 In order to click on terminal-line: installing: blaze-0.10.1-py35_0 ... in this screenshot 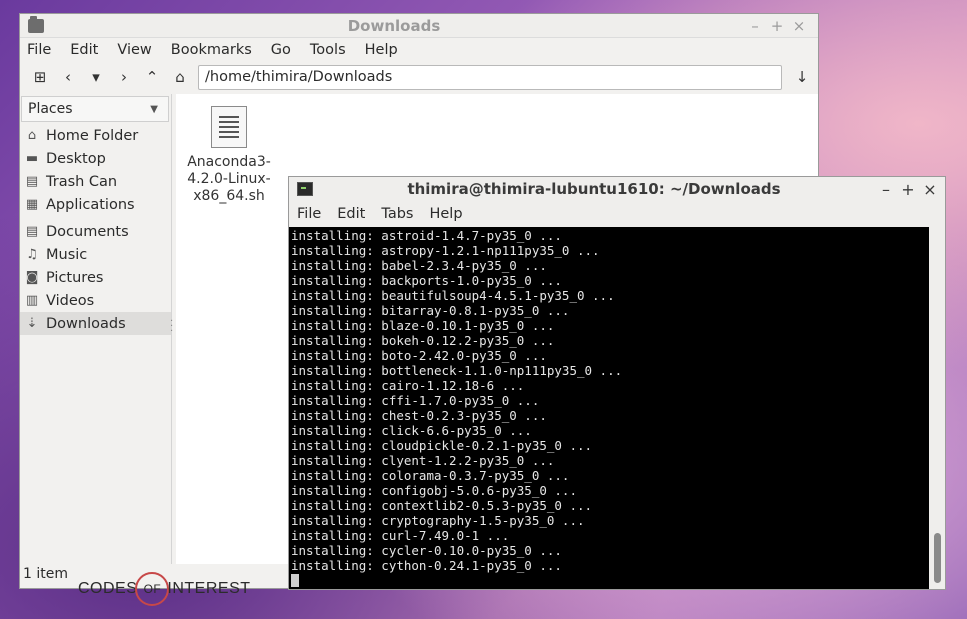, I will do `click(423, 325)`.